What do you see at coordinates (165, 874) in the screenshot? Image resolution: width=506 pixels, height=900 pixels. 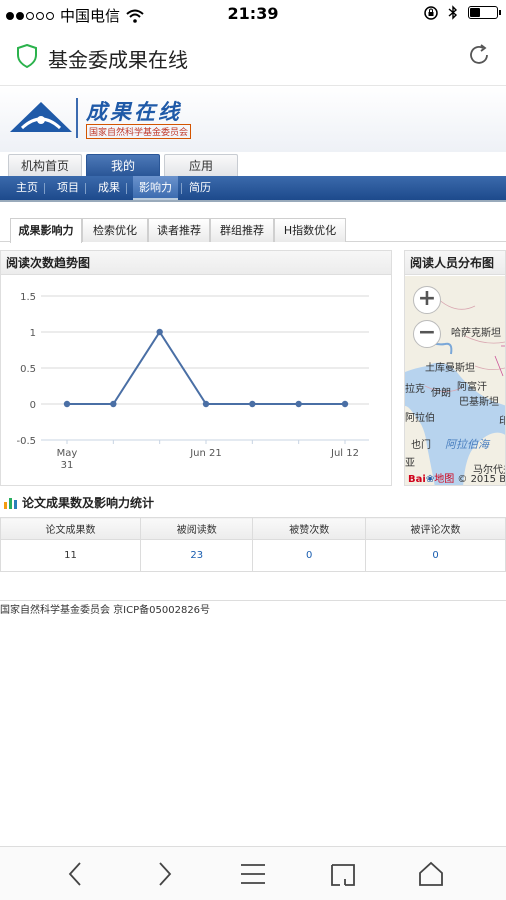 I see `chevron-right-icon` at bounding box center [165, 874].